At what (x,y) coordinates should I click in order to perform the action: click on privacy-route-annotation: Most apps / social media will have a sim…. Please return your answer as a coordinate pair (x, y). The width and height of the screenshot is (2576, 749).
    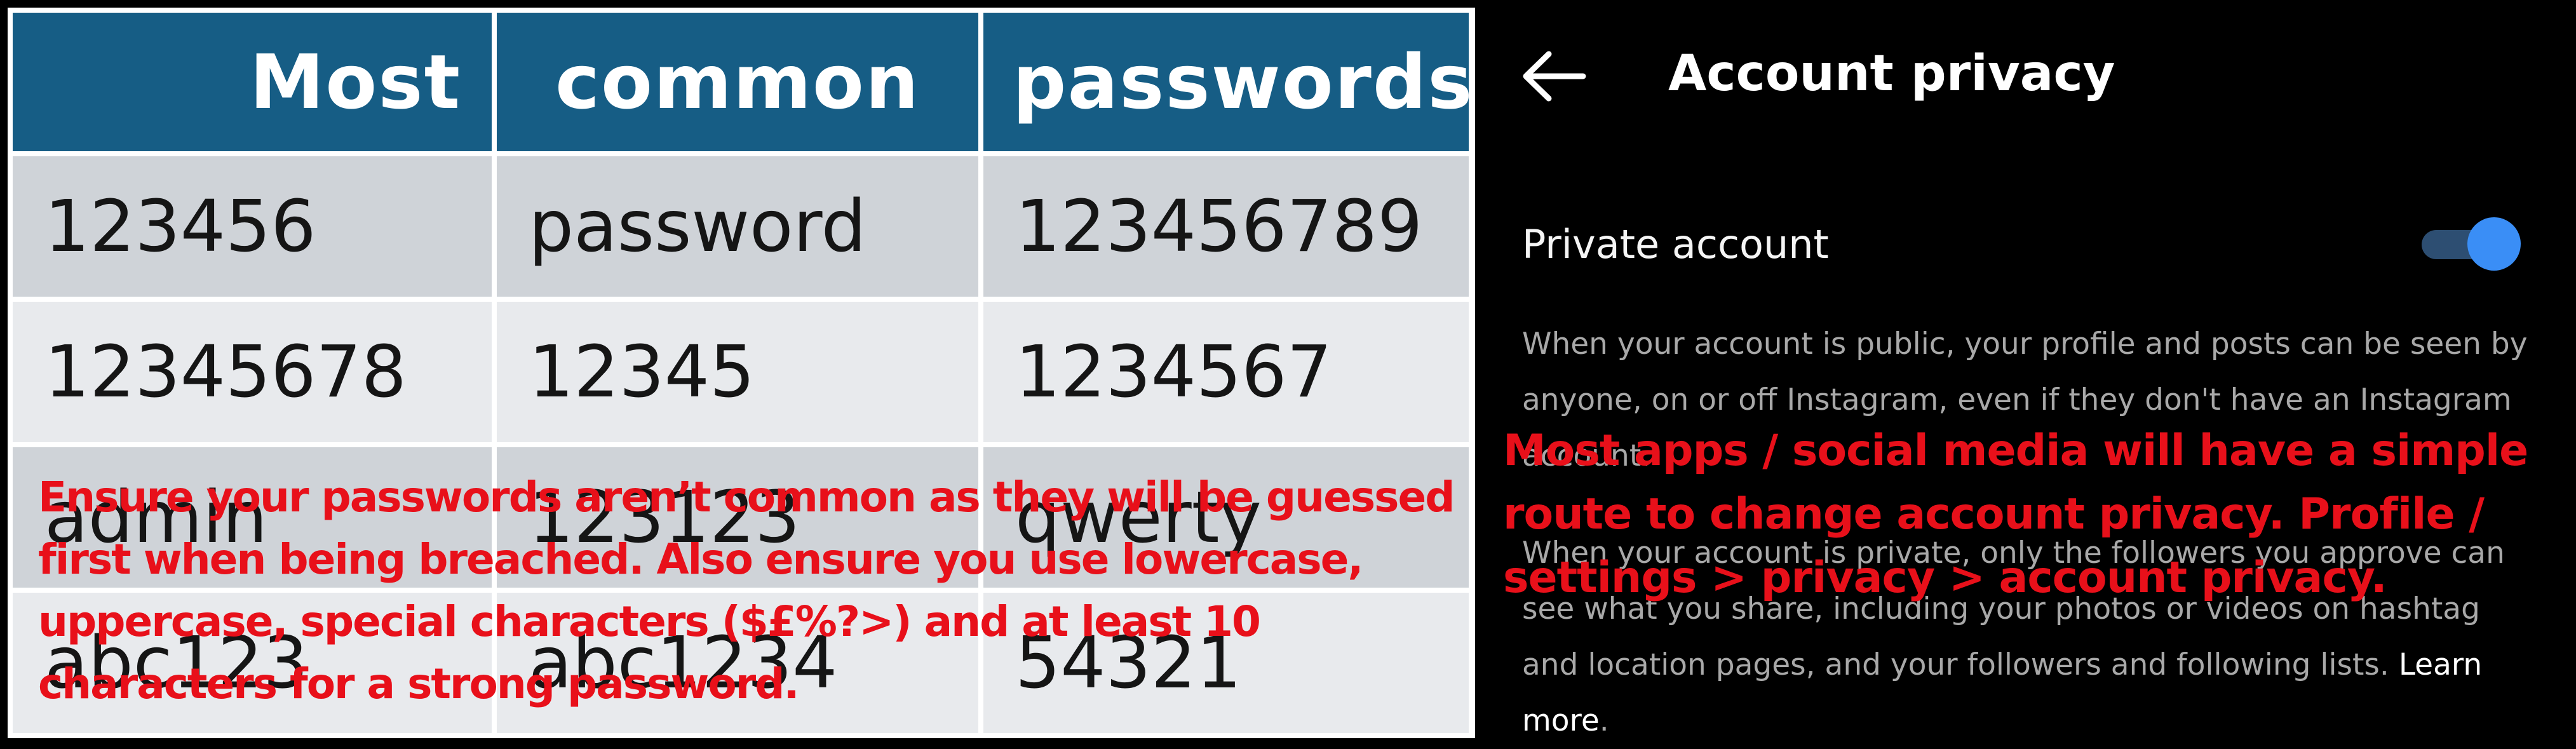
    Looking at the image, I should click on (2015, 514).